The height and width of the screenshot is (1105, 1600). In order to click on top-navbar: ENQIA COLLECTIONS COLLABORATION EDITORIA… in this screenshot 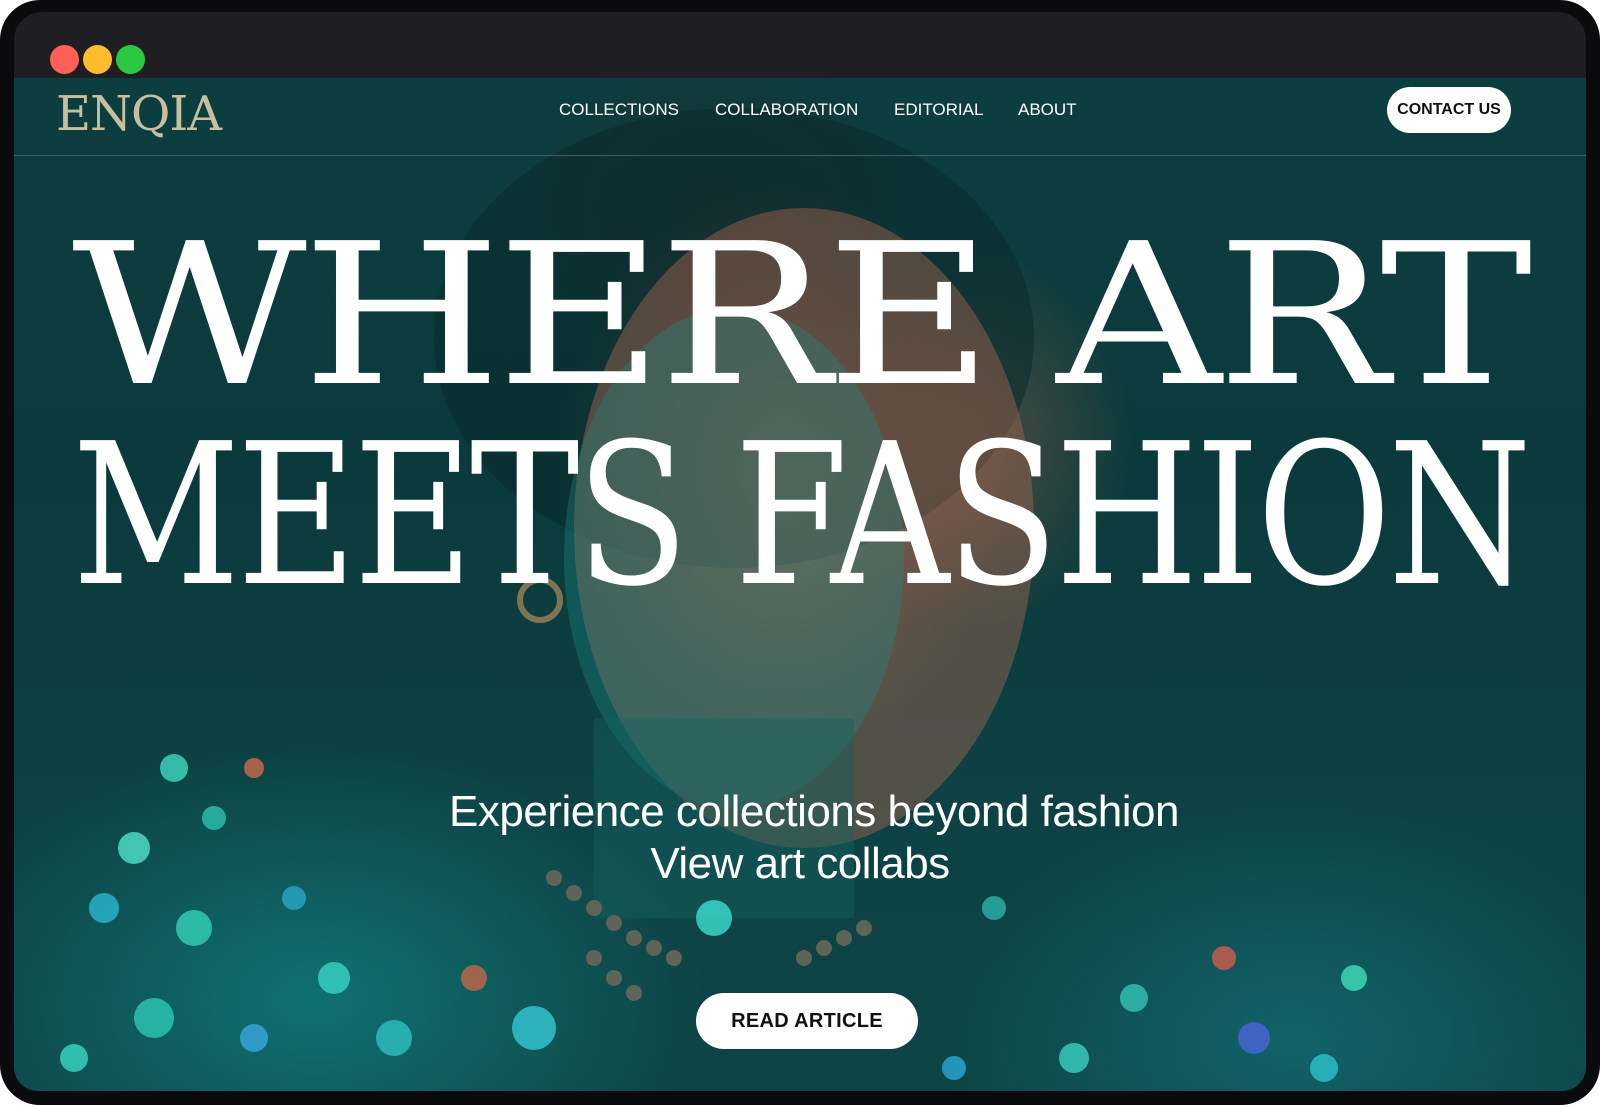, I will do `click(800, 117)`.